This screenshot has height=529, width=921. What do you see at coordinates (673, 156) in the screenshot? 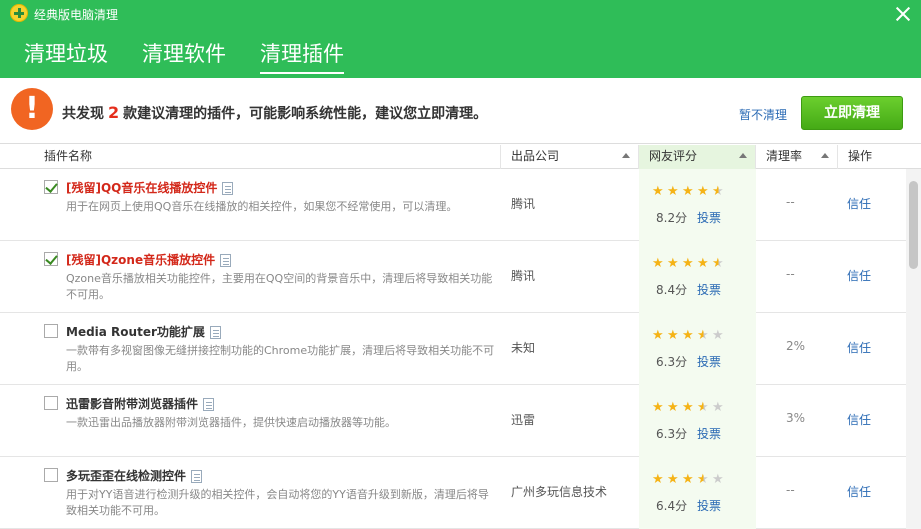
I see `col-rating-label: 网友评分` at bounding box center [673, 156].